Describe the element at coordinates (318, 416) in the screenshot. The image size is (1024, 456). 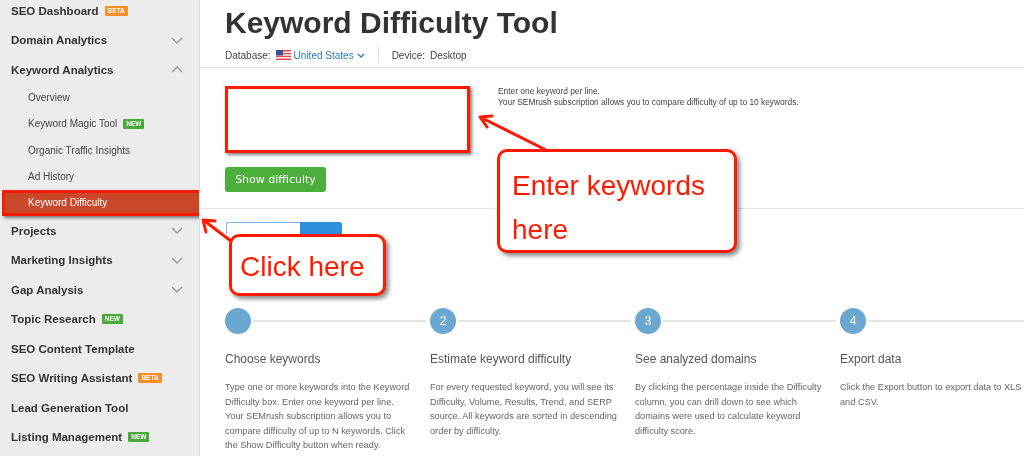
I see `step-description: Type one or more keywords into the Keyword Difficulty box. Enter one keyword per line. Your SEMrush subscription allows you to compare difficulty of up to N keywords. Click the Show Difficulty button when ready.` at that location.